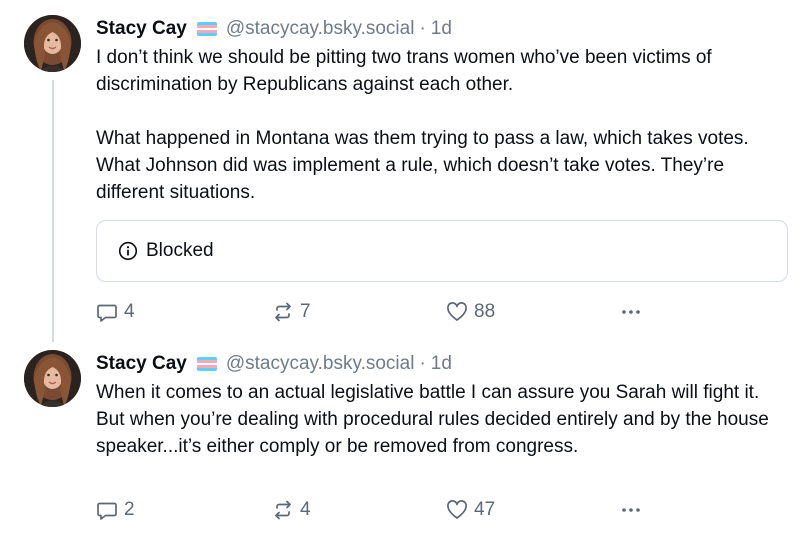 This screenshot has height=539, width=807. I want to click on repost-count: 4, so click(305, 509).